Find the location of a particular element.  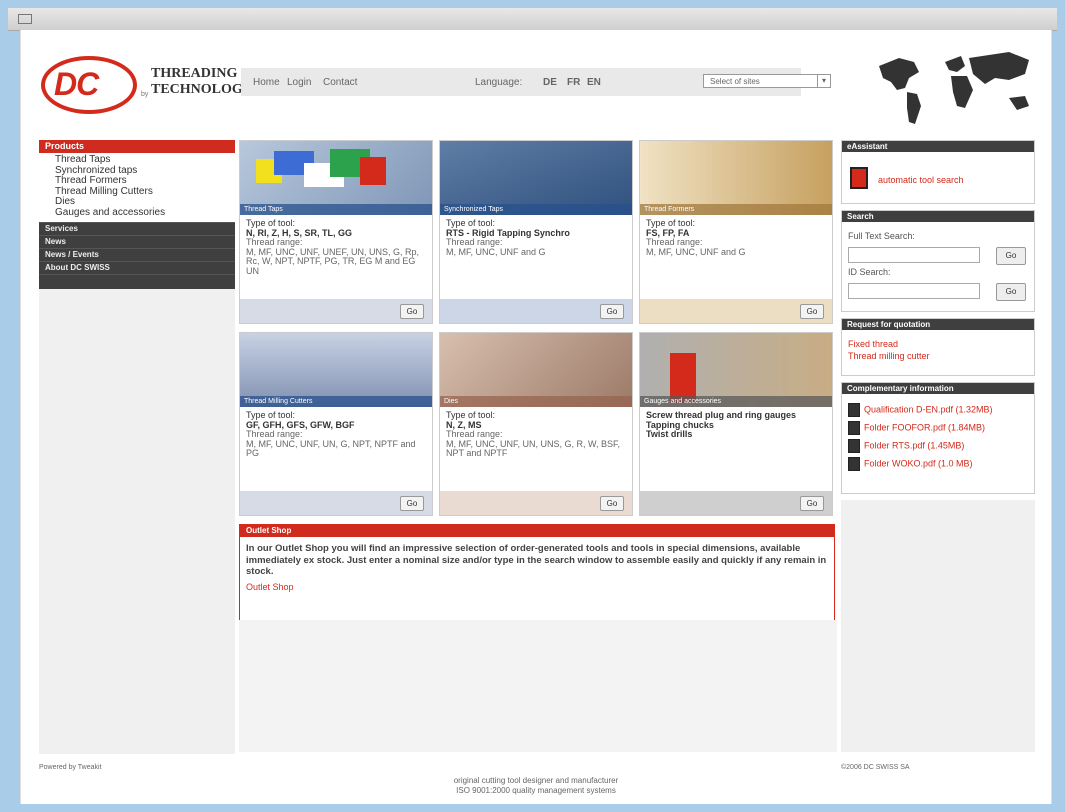

card-caption: Gauges and accessories is located at coordinates (736, 401).